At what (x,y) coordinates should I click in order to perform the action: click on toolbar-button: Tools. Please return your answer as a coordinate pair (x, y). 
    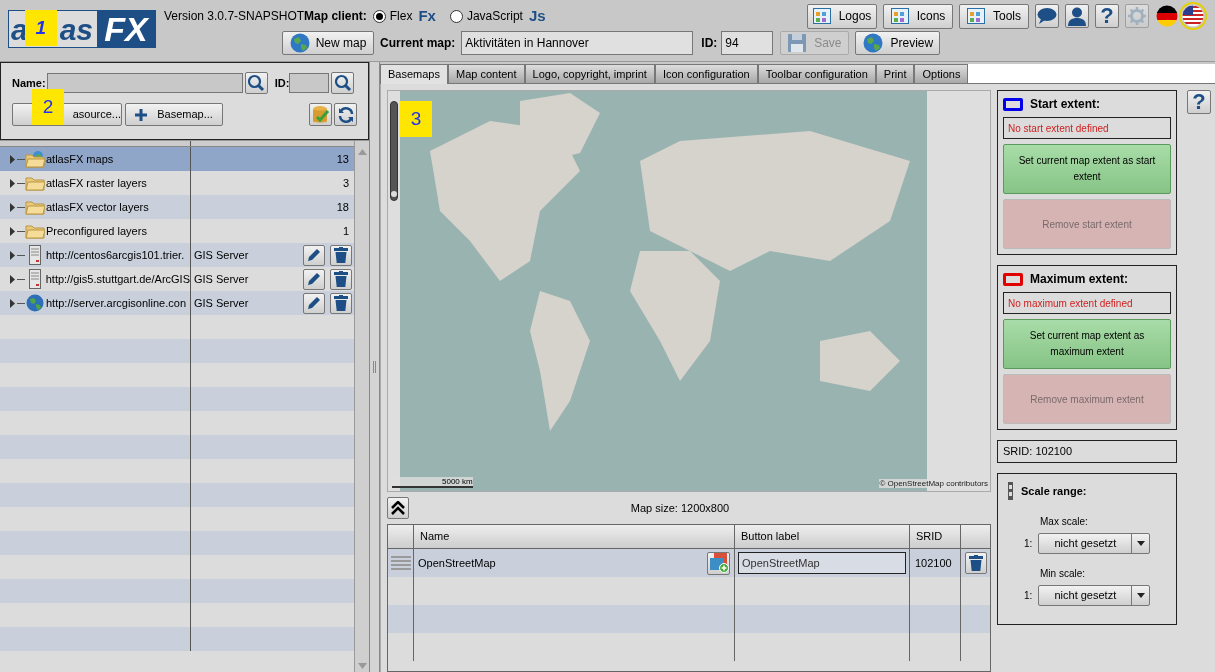
    Looking at the image, I should click on (994, 16).